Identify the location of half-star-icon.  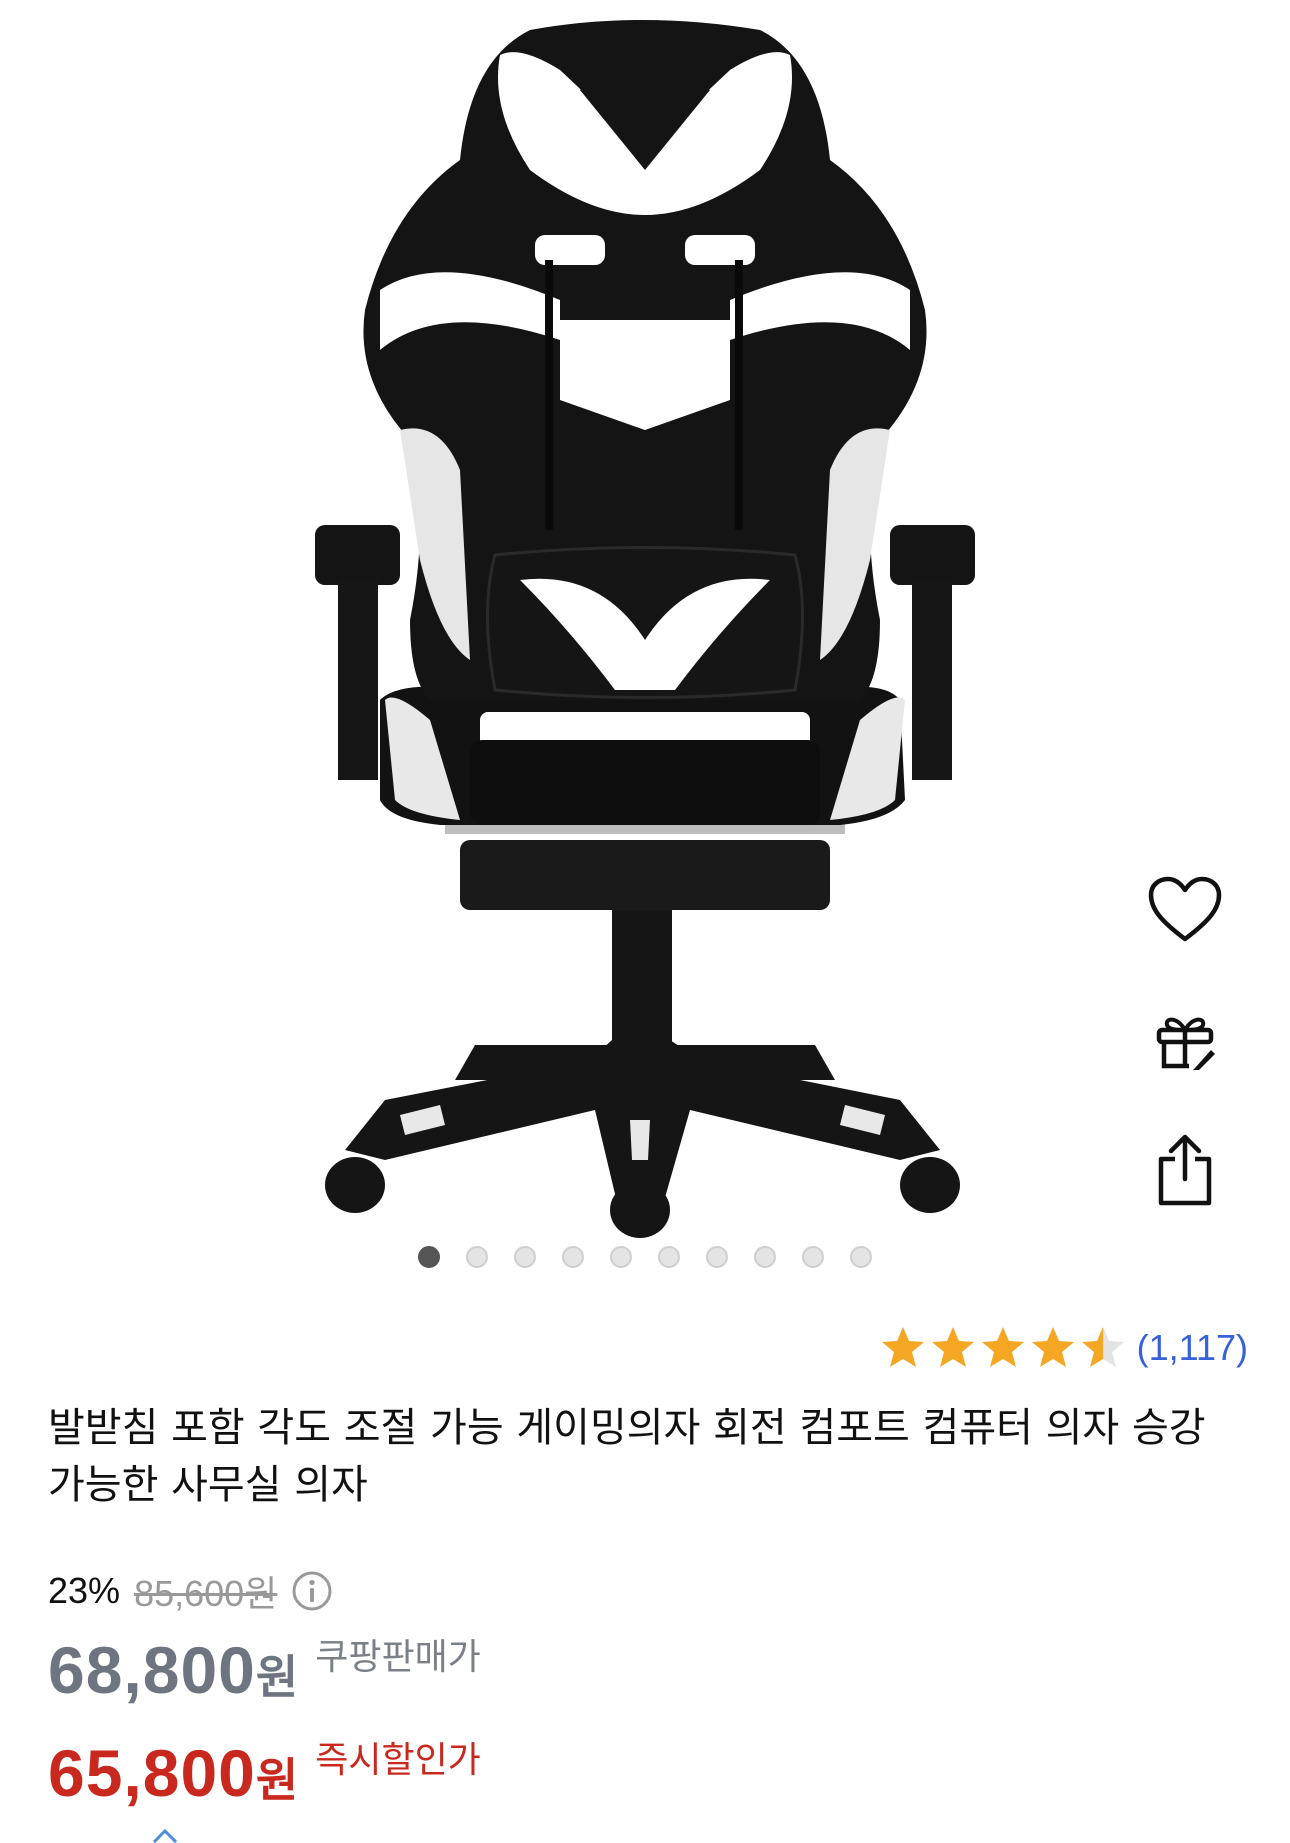
(1102, 1347).